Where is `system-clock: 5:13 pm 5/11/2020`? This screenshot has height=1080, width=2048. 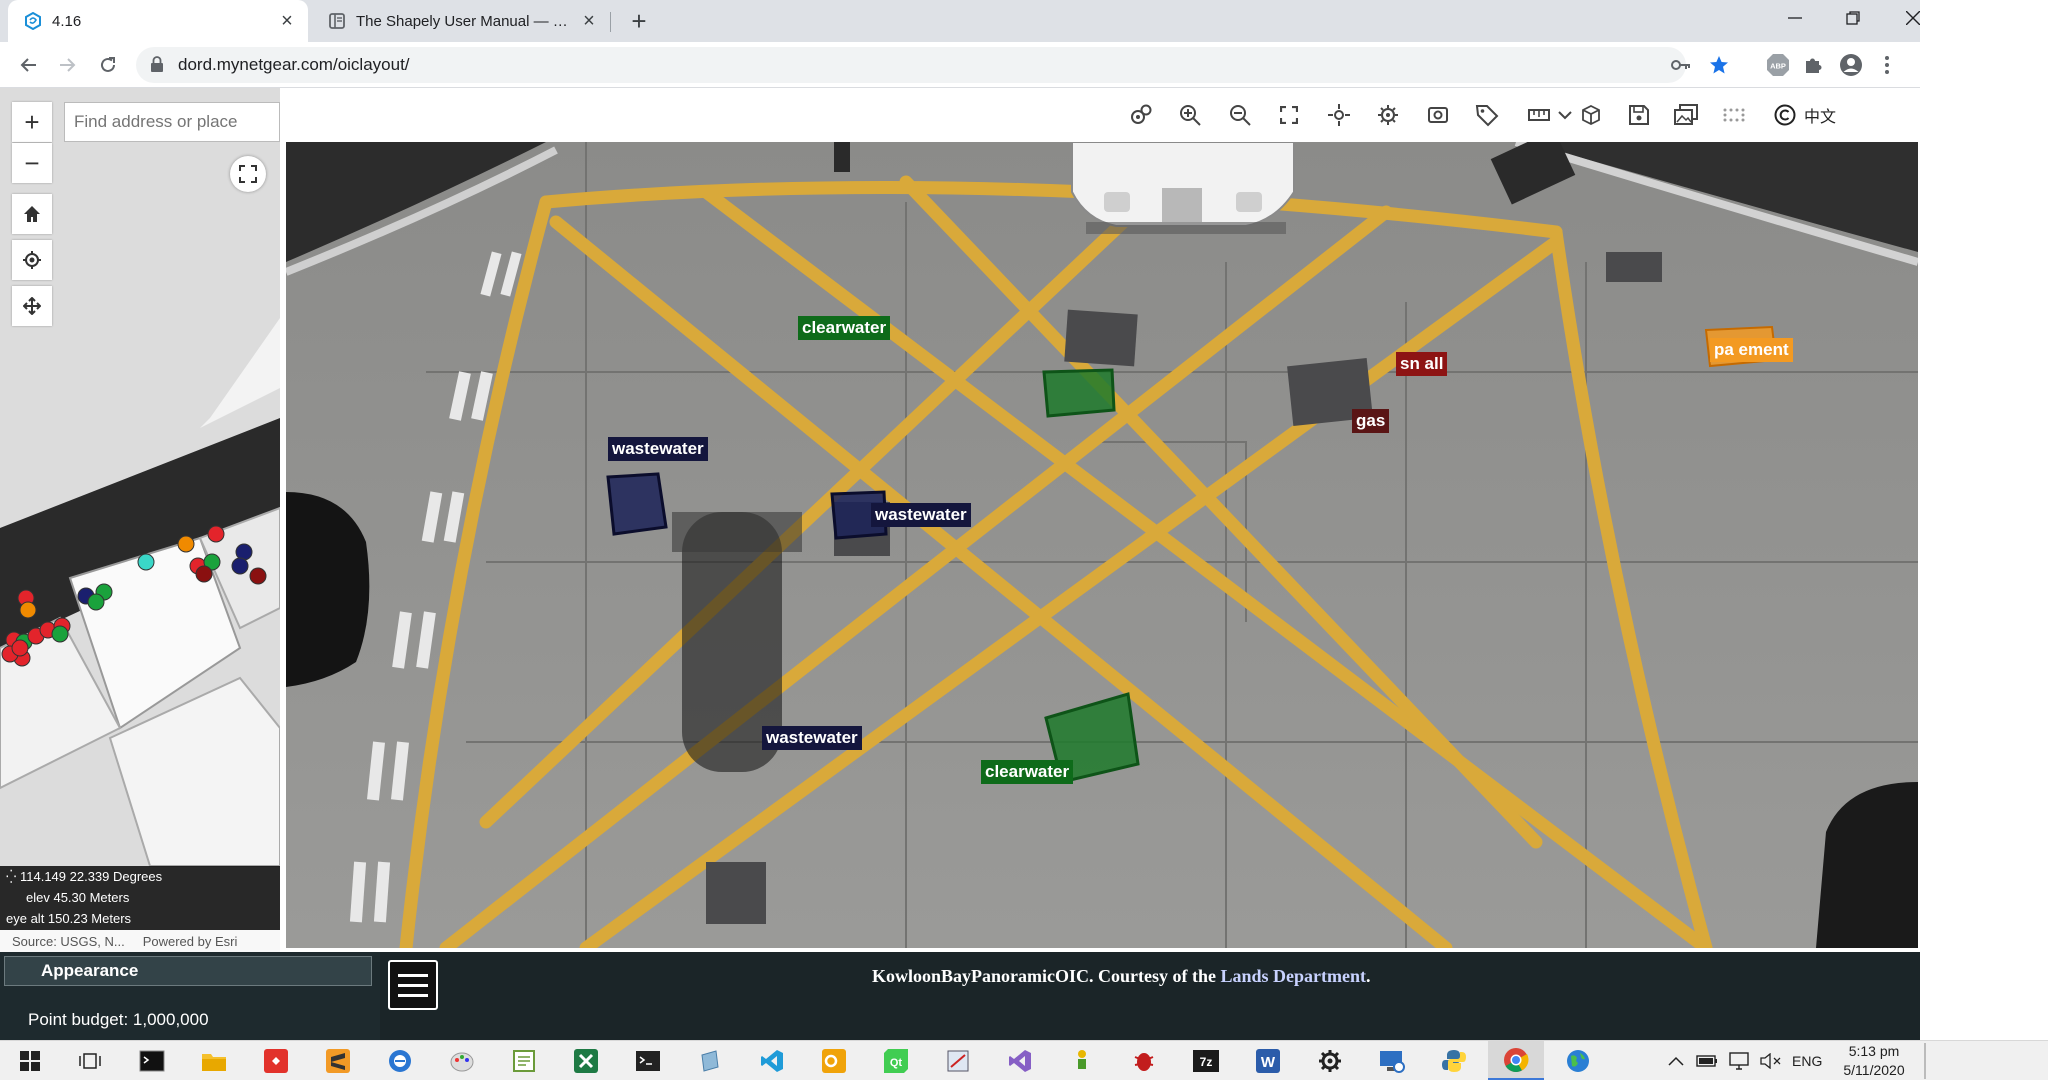
system-clock: 5:13 pm 5/11/2020 is located at coordinates (1874, 1060).